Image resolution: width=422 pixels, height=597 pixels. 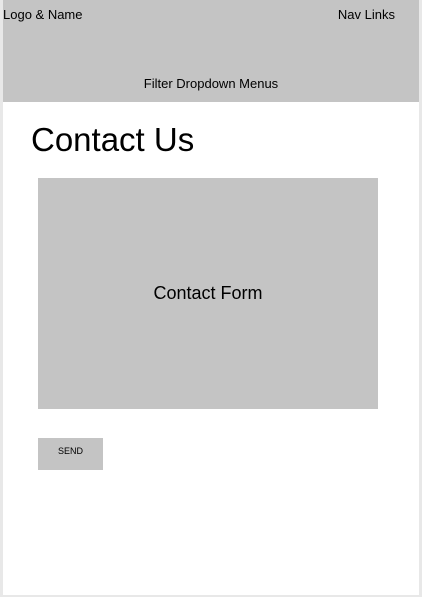 I want to click on page-title: Contact Us, so click(x=113, y=139).